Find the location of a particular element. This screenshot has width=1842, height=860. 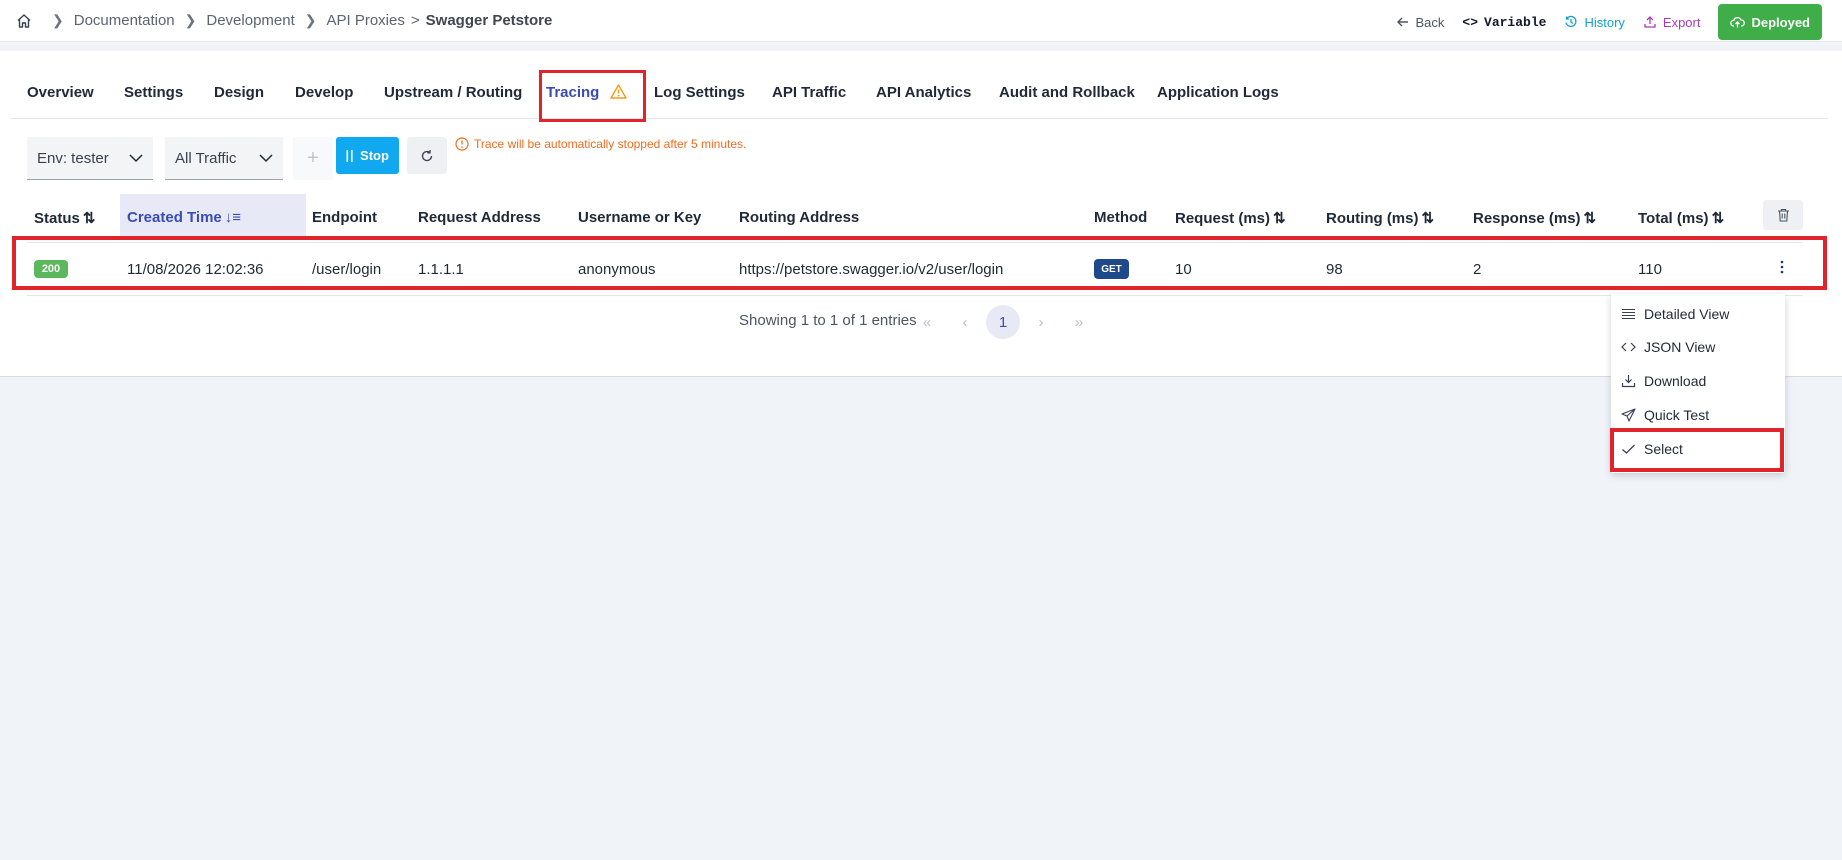

column-header-routing-ms: Routing (ms) ⇅ is located at coordinates (1380, 218).